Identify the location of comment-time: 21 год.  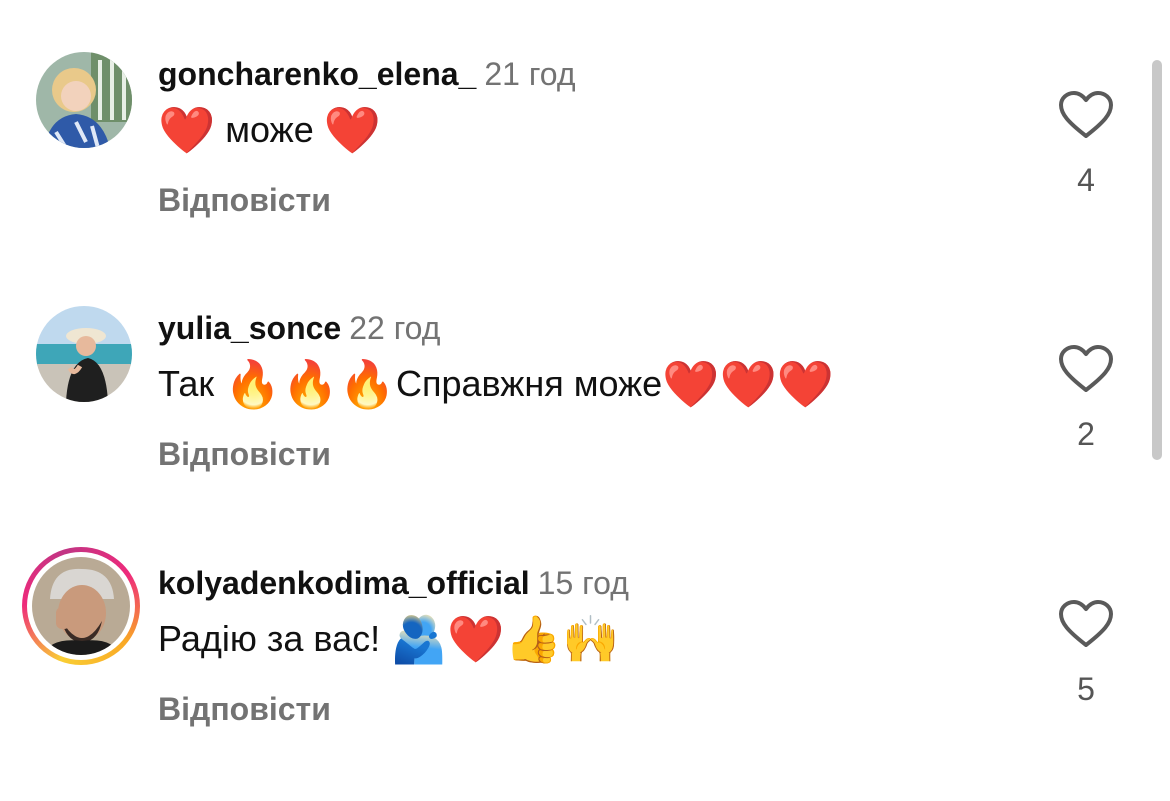
(530, 74).